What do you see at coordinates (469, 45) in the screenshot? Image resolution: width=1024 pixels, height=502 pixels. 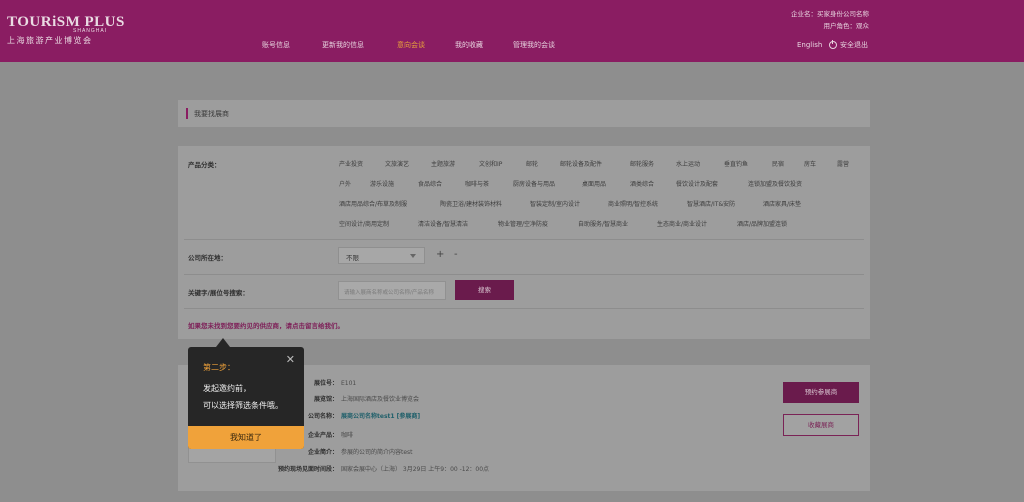 I see `nav-my-favorites: 我的收藏` at bounding box center [469, 45].